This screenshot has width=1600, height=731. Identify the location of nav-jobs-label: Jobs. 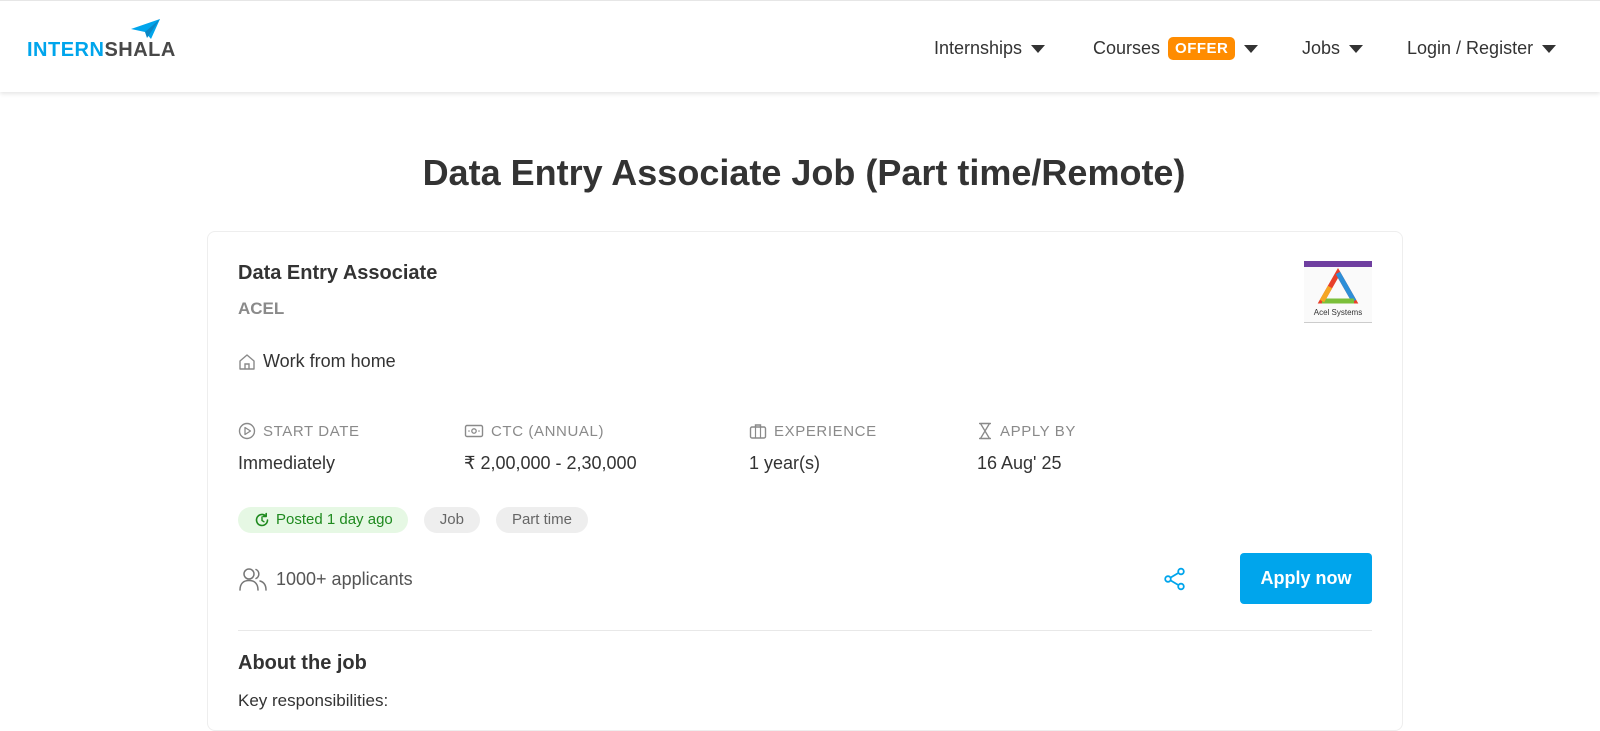
(1321, 47).